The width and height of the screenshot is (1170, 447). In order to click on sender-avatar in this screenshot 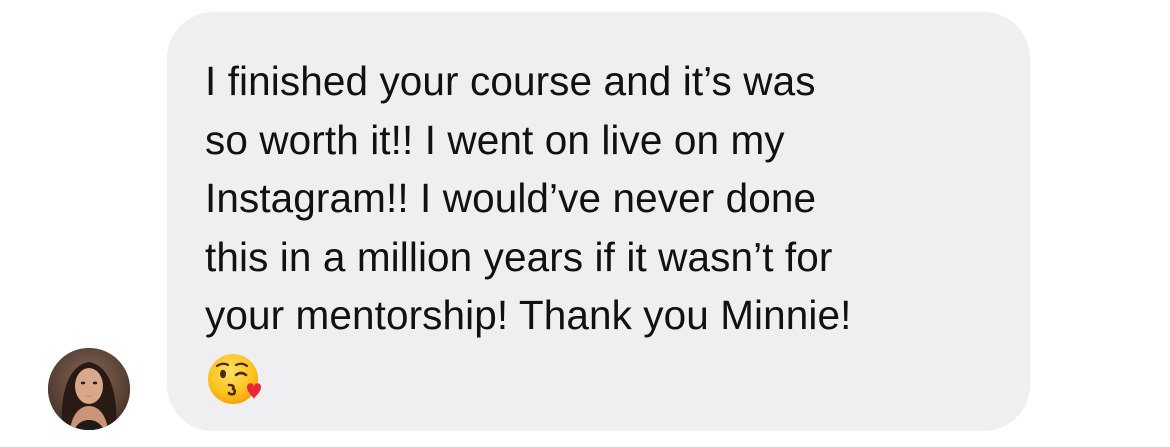, I will do `click(89, 389)`.